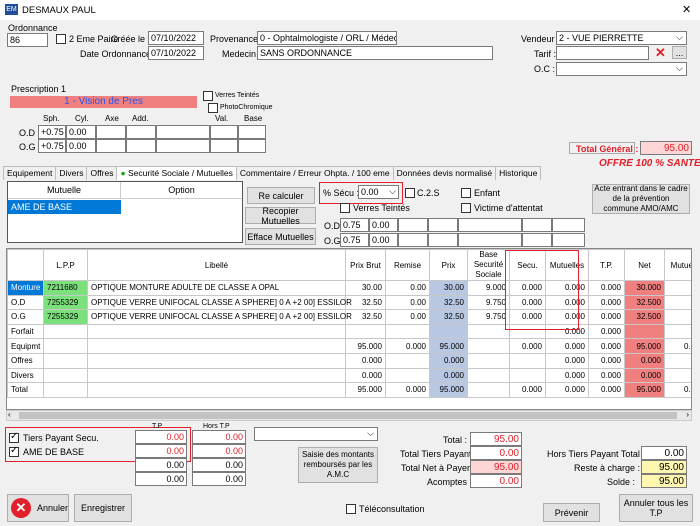  Describe the element at coordinates (219, 437) in the screenshot. I see `hors-tp-value-1: 0.00` at that location.